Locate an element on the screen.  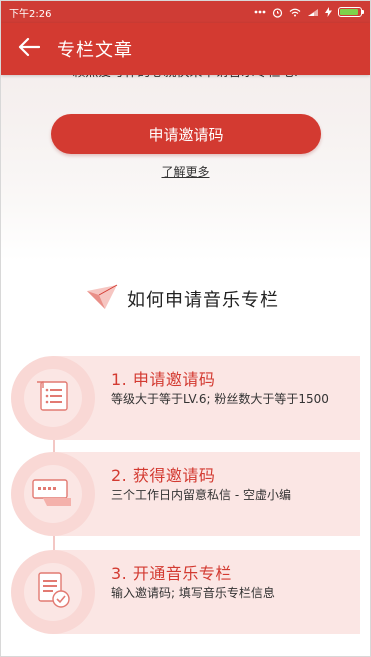
step-description: 等级大于等于LV.6; 粉丝数大于等于1500 is located at coordinates (220, 399).